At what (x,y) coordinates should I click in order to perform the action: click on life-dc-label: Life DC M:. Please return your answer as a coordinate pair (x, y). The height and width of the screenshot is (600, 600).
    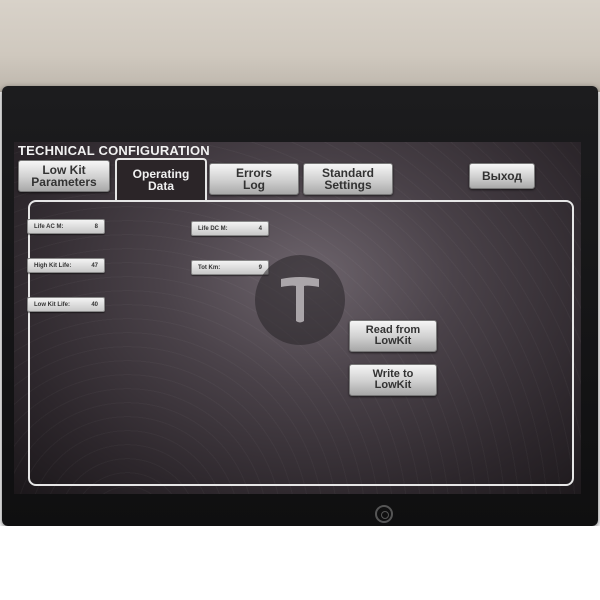
    Looking at the image, I should click on (213, 228).